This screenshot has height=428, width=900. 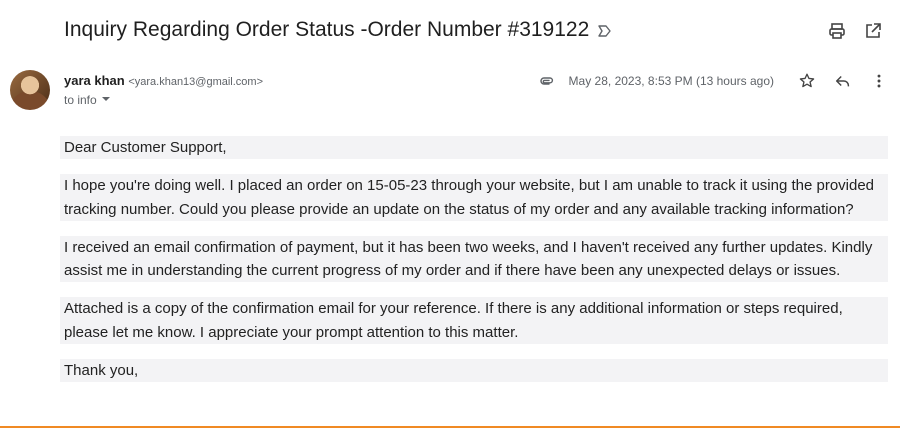 What do you see at coordinates (474, 148) in the screenshot?
I see `body-greeting: Dear Customer Support,` at bounding box center [474, 148].